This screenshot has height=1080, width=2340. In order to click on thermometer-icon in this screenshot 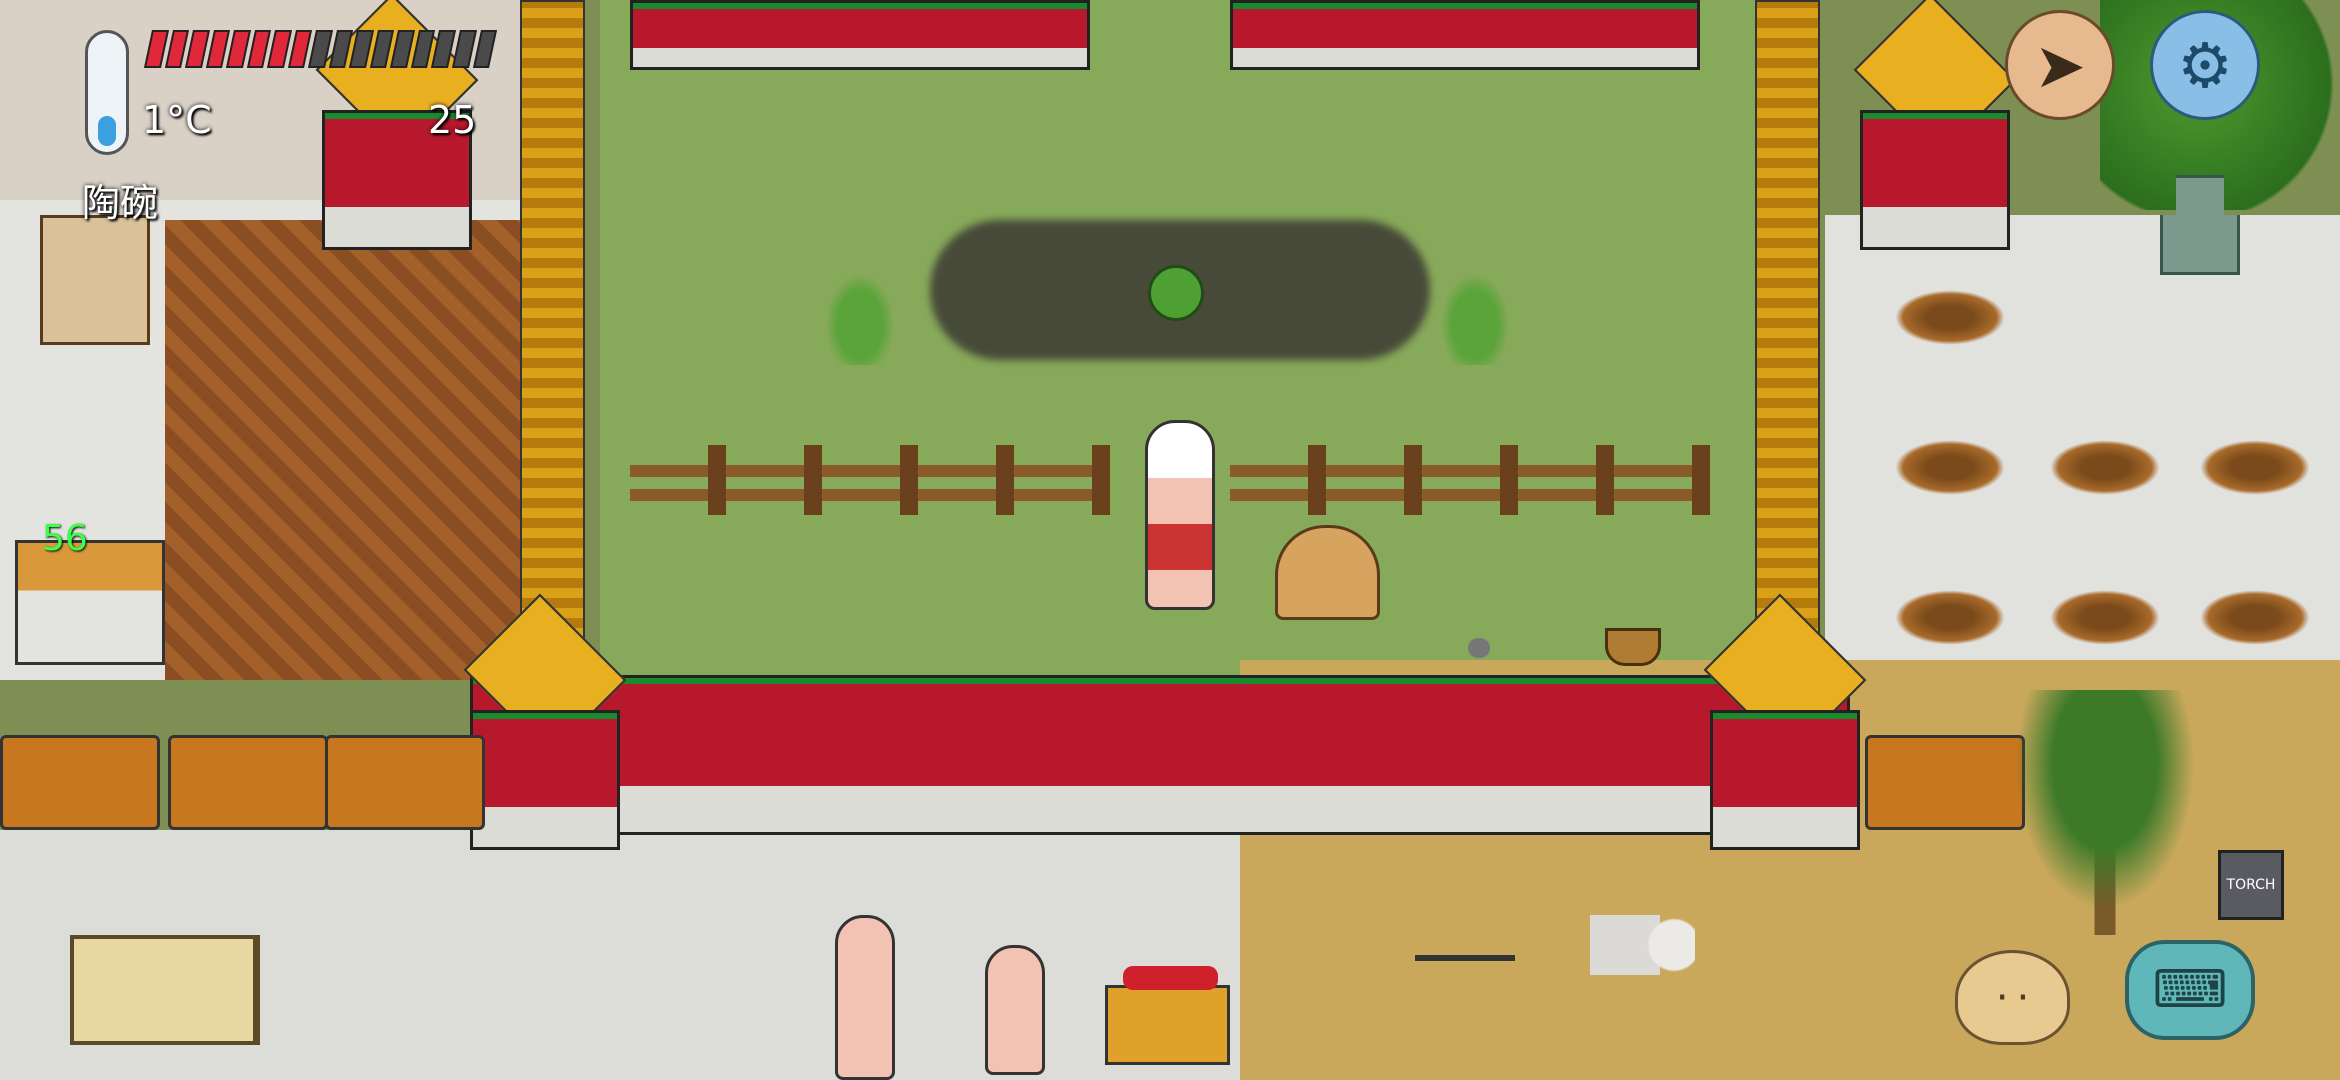, I will do `click(107, 92)`.